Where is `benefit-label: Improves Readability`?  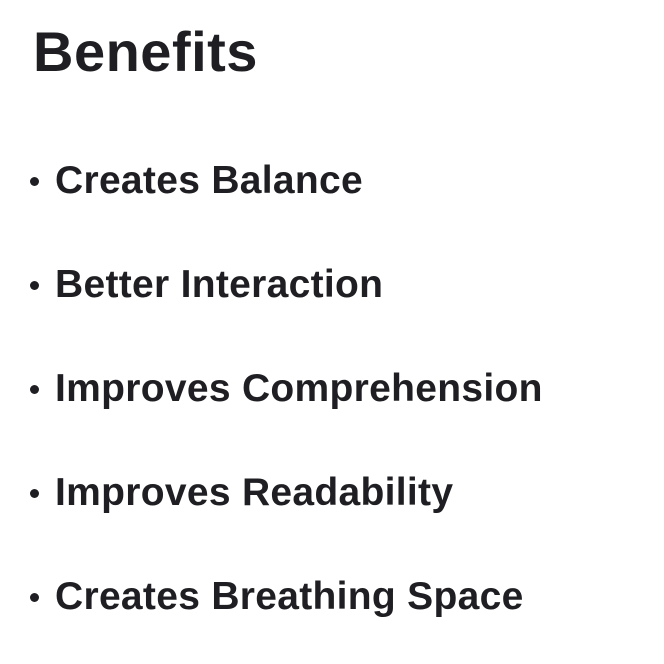
benefit-label: Improves Readability is located at coordinates (254, 492).